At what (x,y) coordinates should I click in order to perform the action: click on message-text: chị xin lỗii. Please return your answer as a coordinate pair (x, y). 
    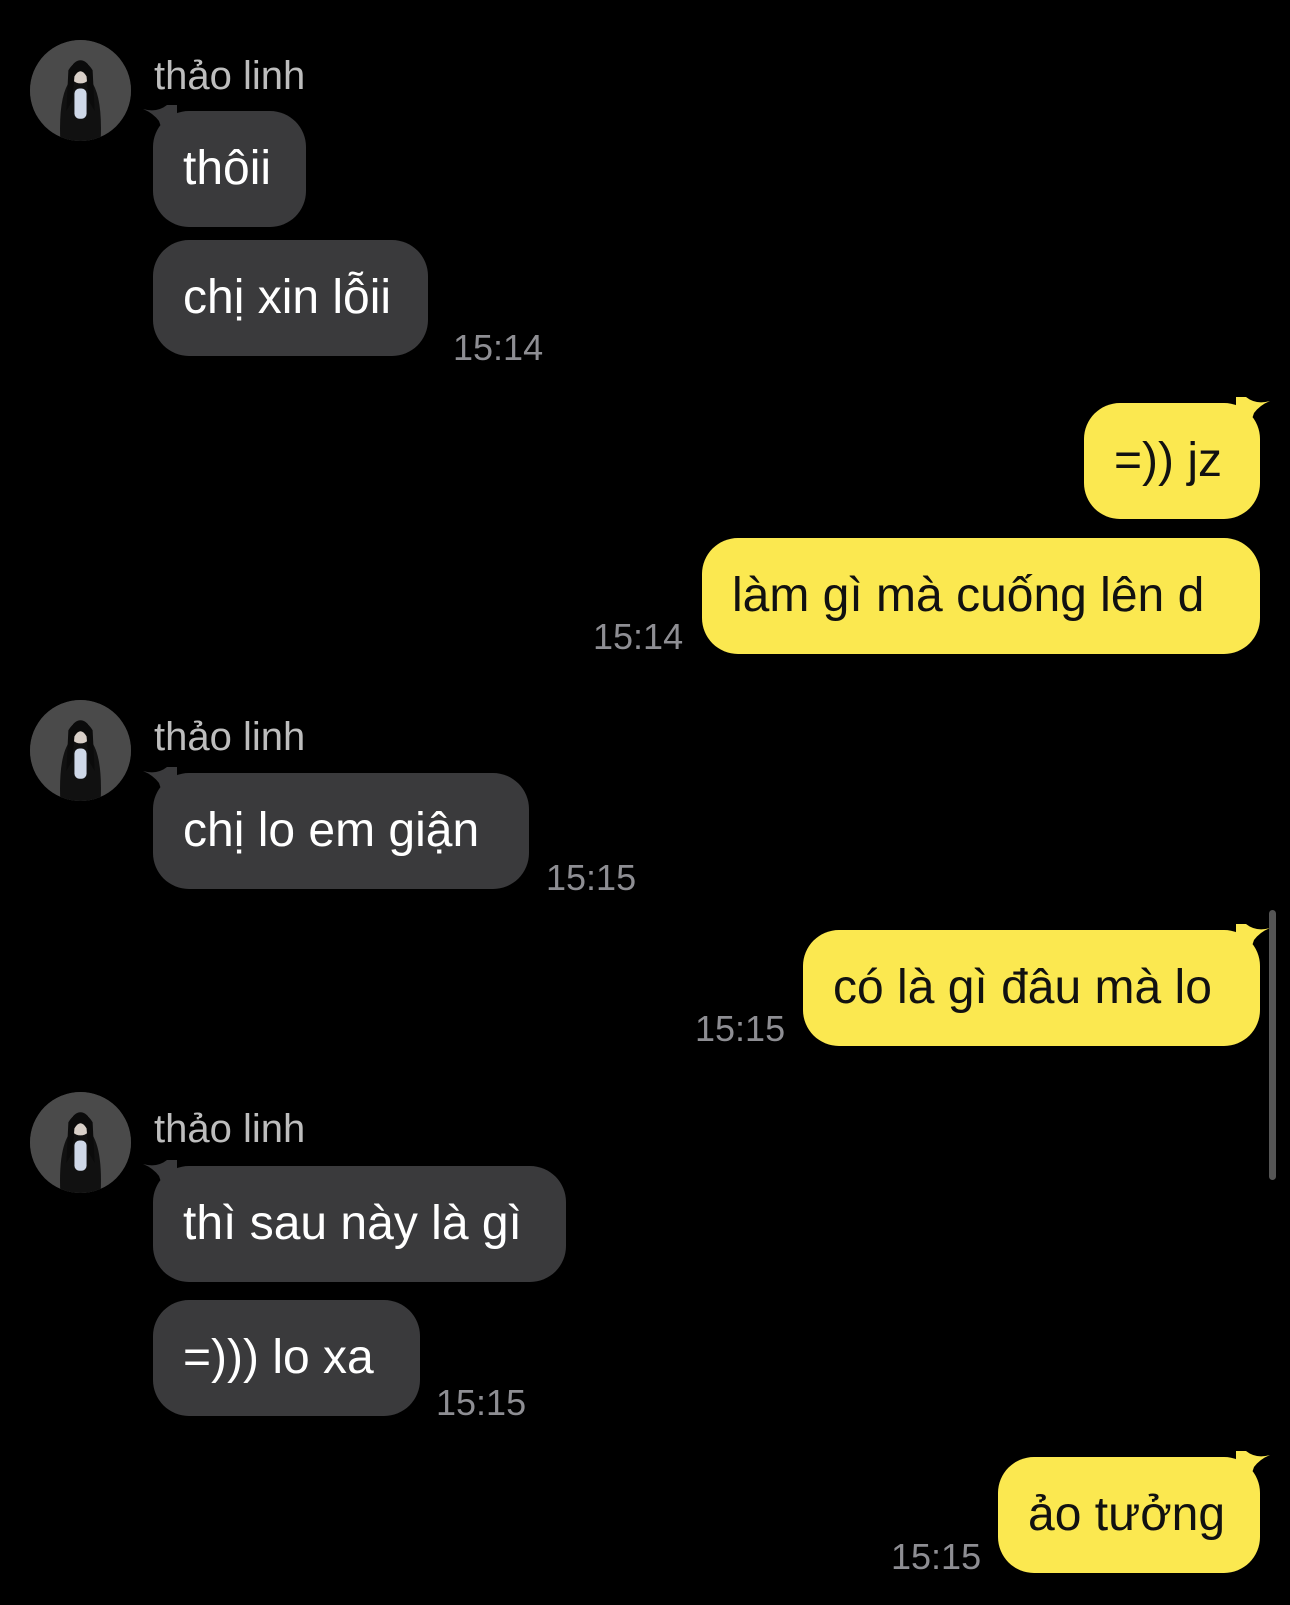
    Looking at the image, I should click on (287, 297).